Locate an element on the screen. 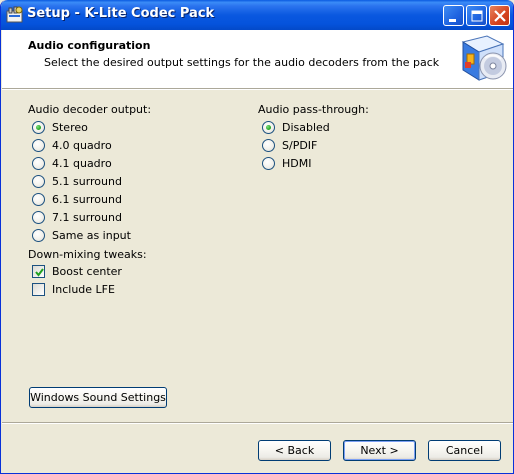  windows-sound-settings-button: Windows Sound Settings is located at coordinates (98, 397).